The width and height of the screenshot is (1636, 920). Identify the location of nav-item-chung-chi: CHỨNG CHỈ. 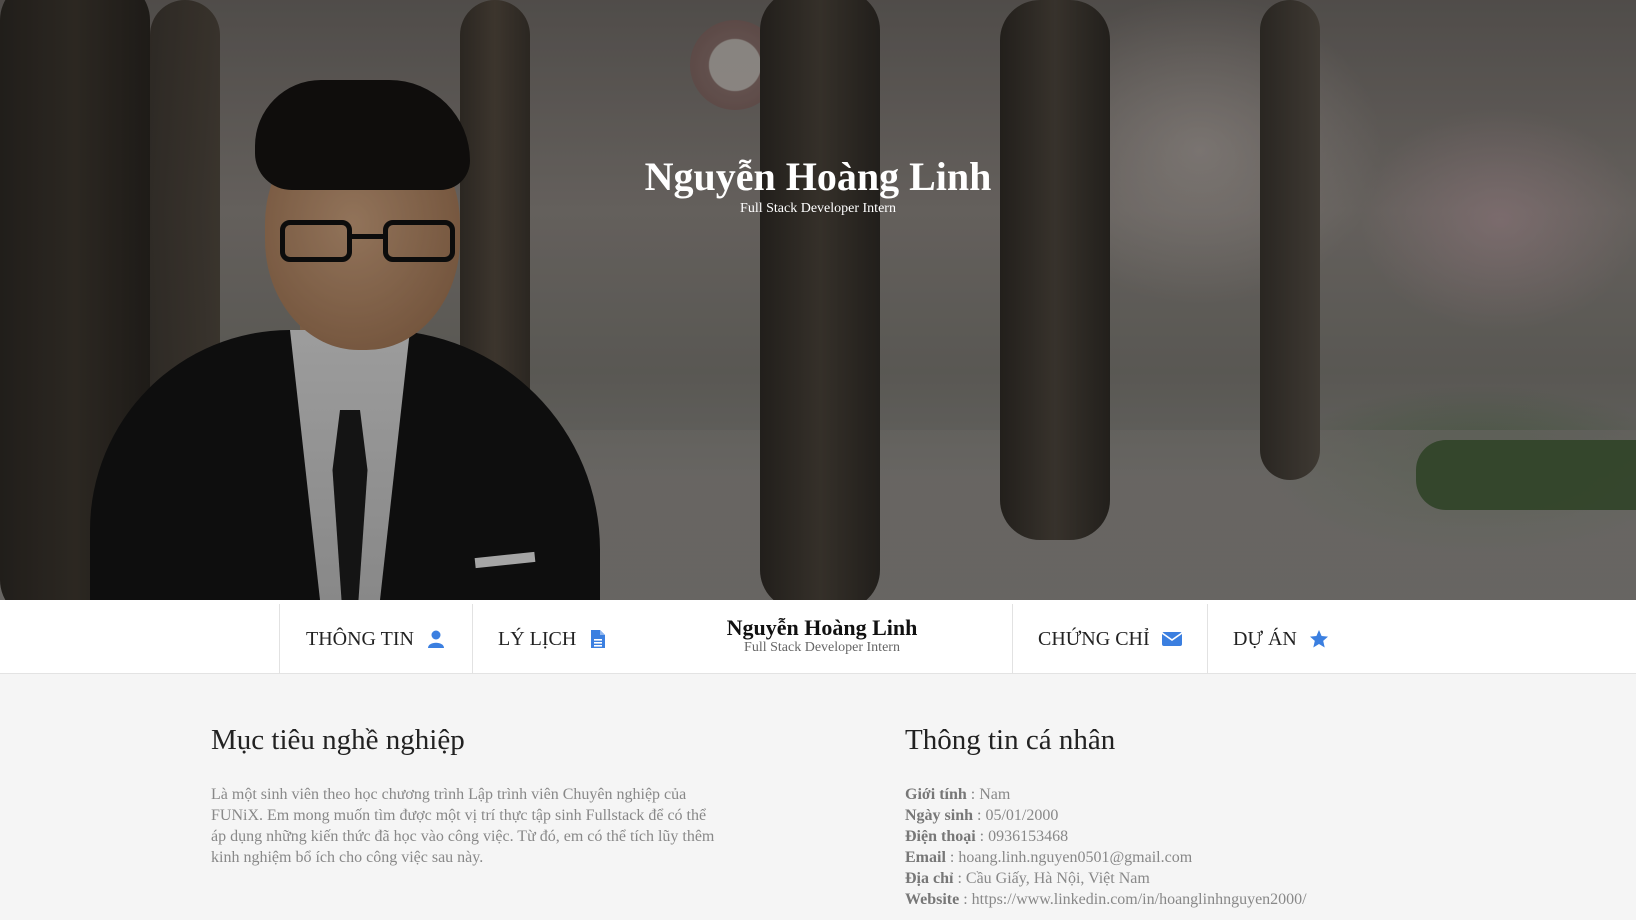
(1110, 639).